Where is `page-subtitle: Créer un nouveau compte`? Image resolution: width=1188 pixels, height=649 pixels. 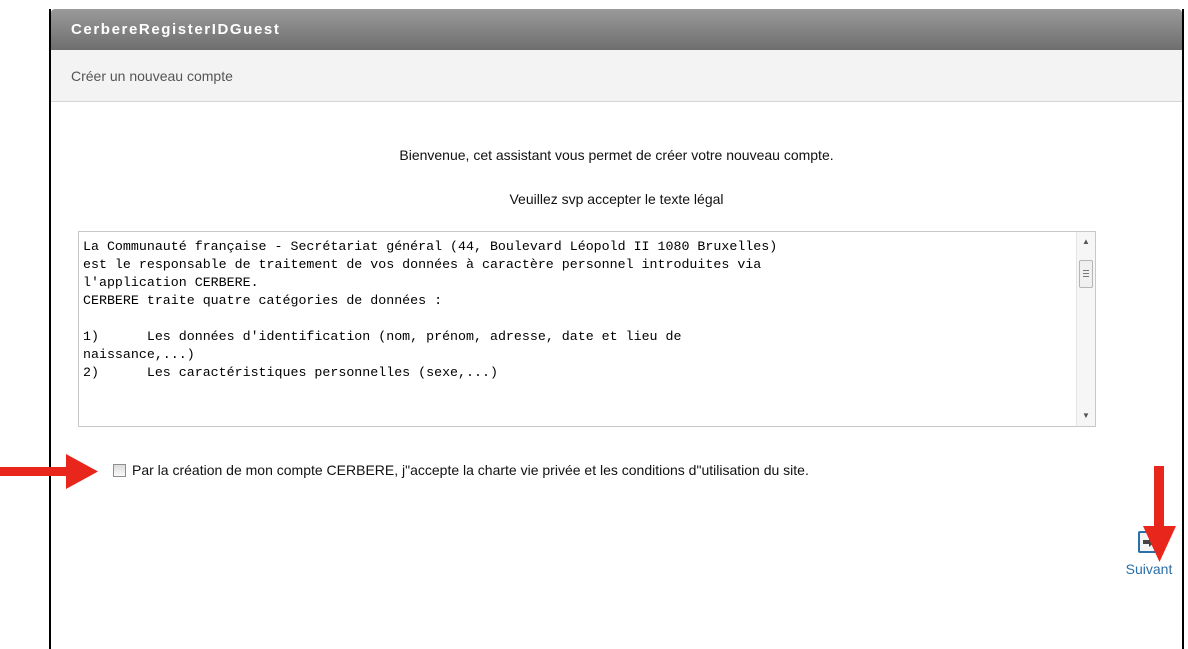
page-subtitle: Créer un nouveau compte is located at coordinates (616, 76).